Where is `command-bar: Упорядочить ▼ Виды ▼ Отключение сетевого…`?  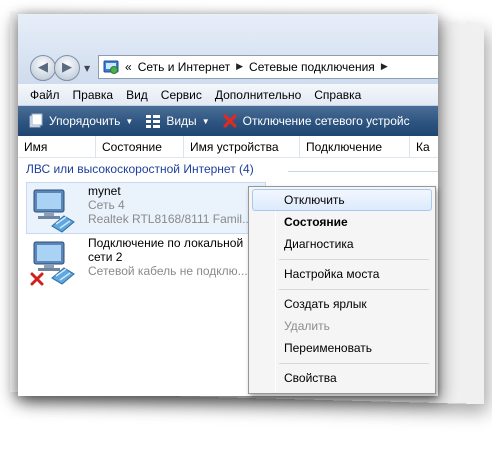
command-bar: Упорядочить ▼ Виды ▼ Отключение сетевого… is located at coordinates (228, 121).